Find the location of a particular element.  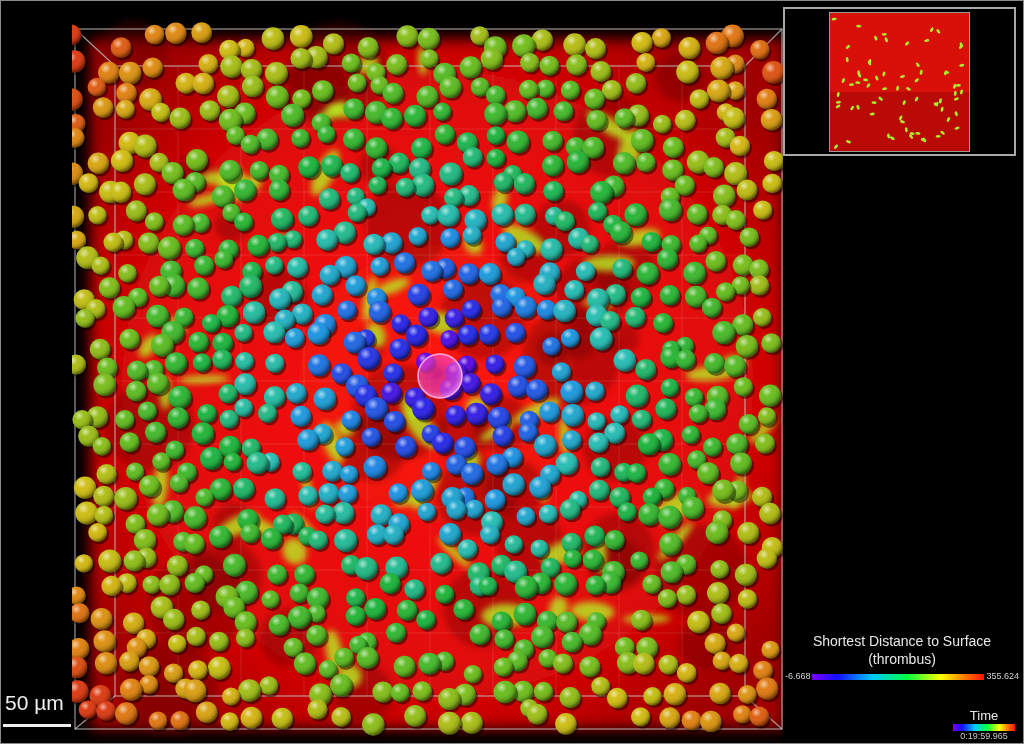

time-legend-title: Time is located at coordinates (984, 715).